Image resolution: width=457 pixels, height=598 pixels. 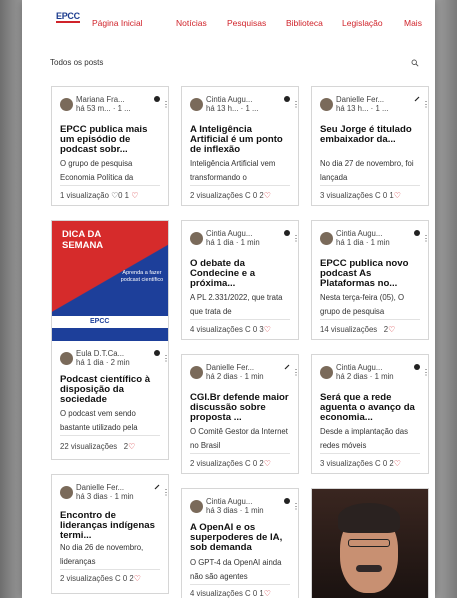 I want to click on post-meta: há 3 dias · 1 min, so click(x=235, y=510).